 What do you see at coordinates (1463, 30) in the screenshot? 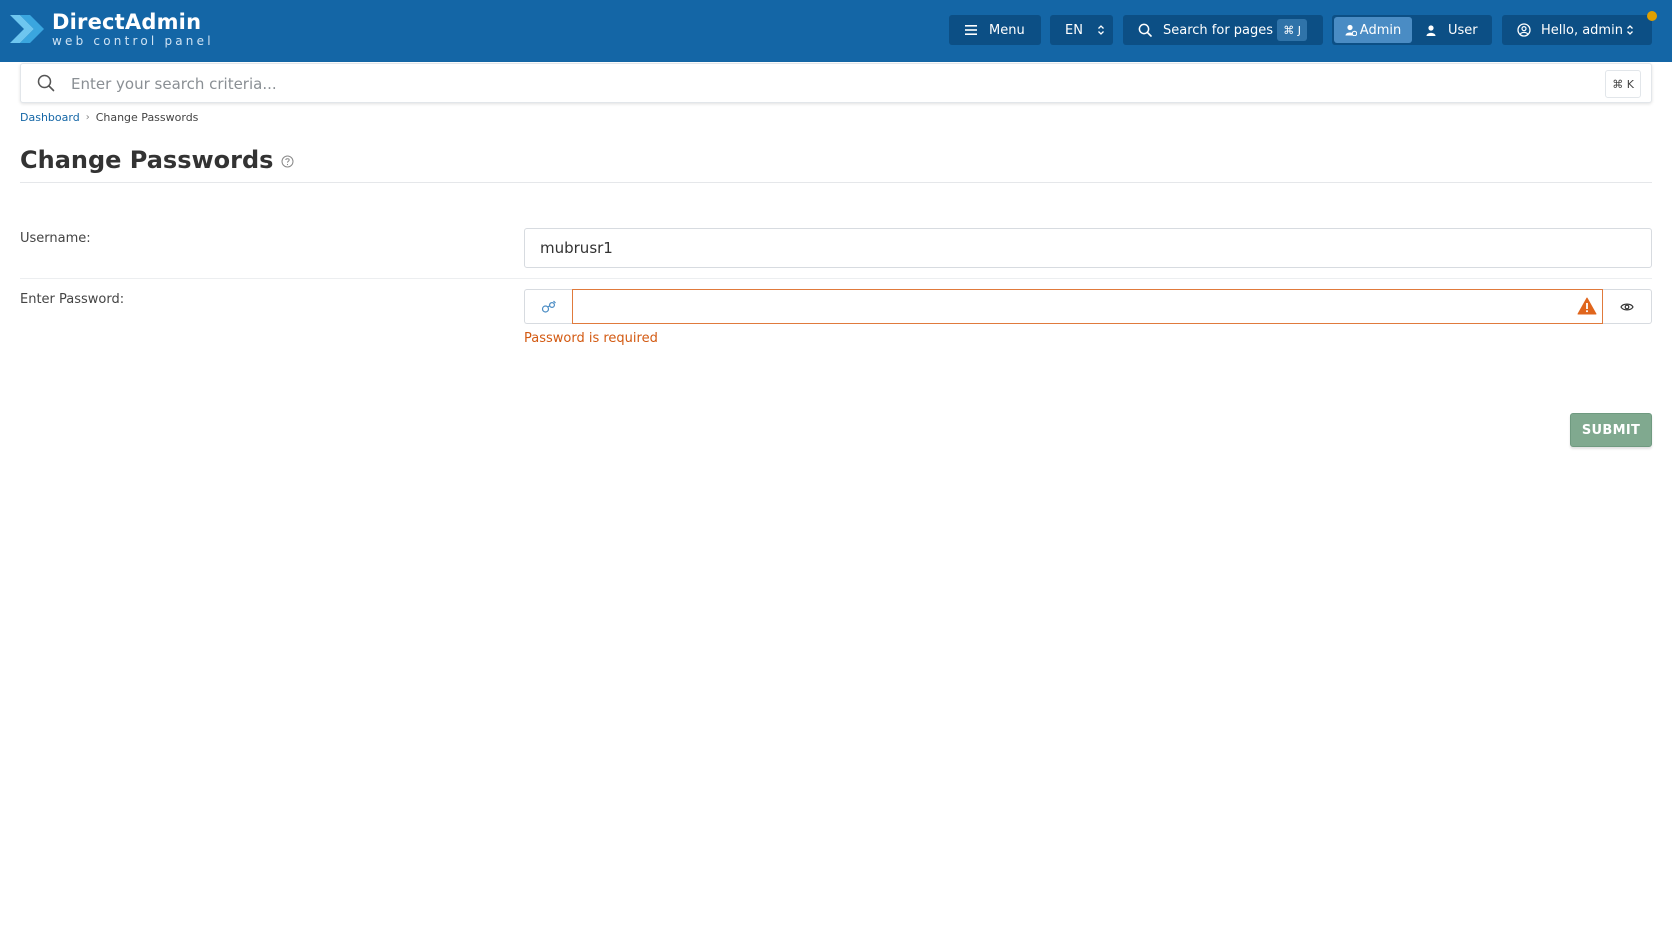
I see `user-role-label: User` at bounding box center [1463, 30].